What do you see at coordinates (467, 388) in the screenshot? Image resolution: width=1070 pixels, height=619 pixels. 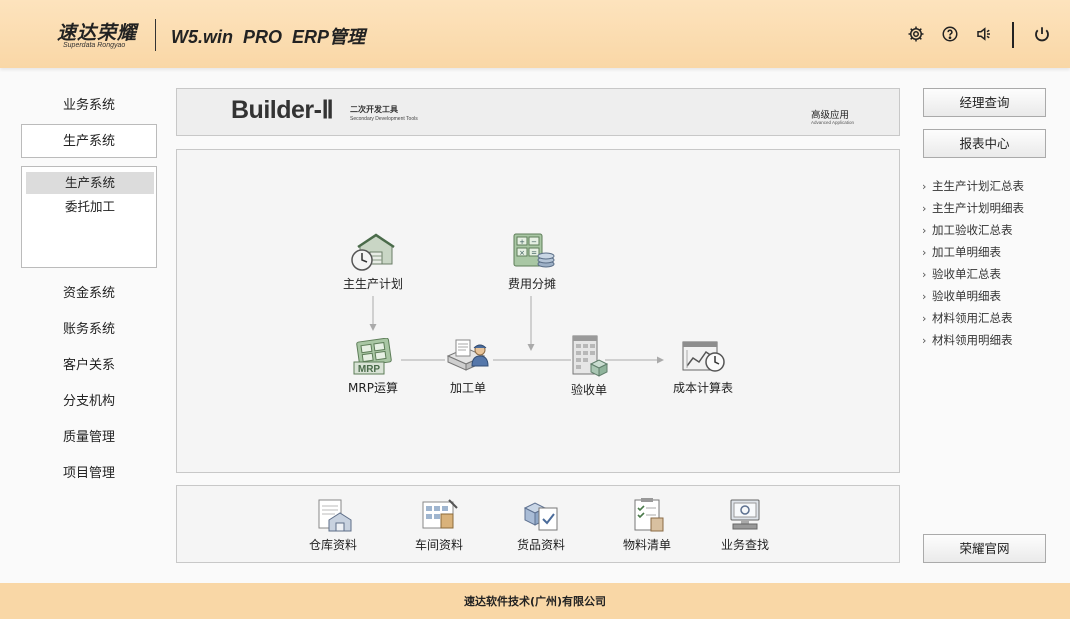 I see `node-work-order-label: 加工单` at bounding box center [467, 388].